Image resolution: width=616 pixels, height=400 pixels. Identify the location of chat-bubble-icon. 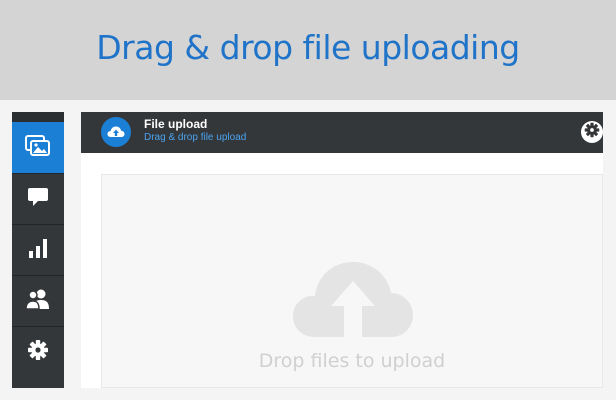
(38, 199).